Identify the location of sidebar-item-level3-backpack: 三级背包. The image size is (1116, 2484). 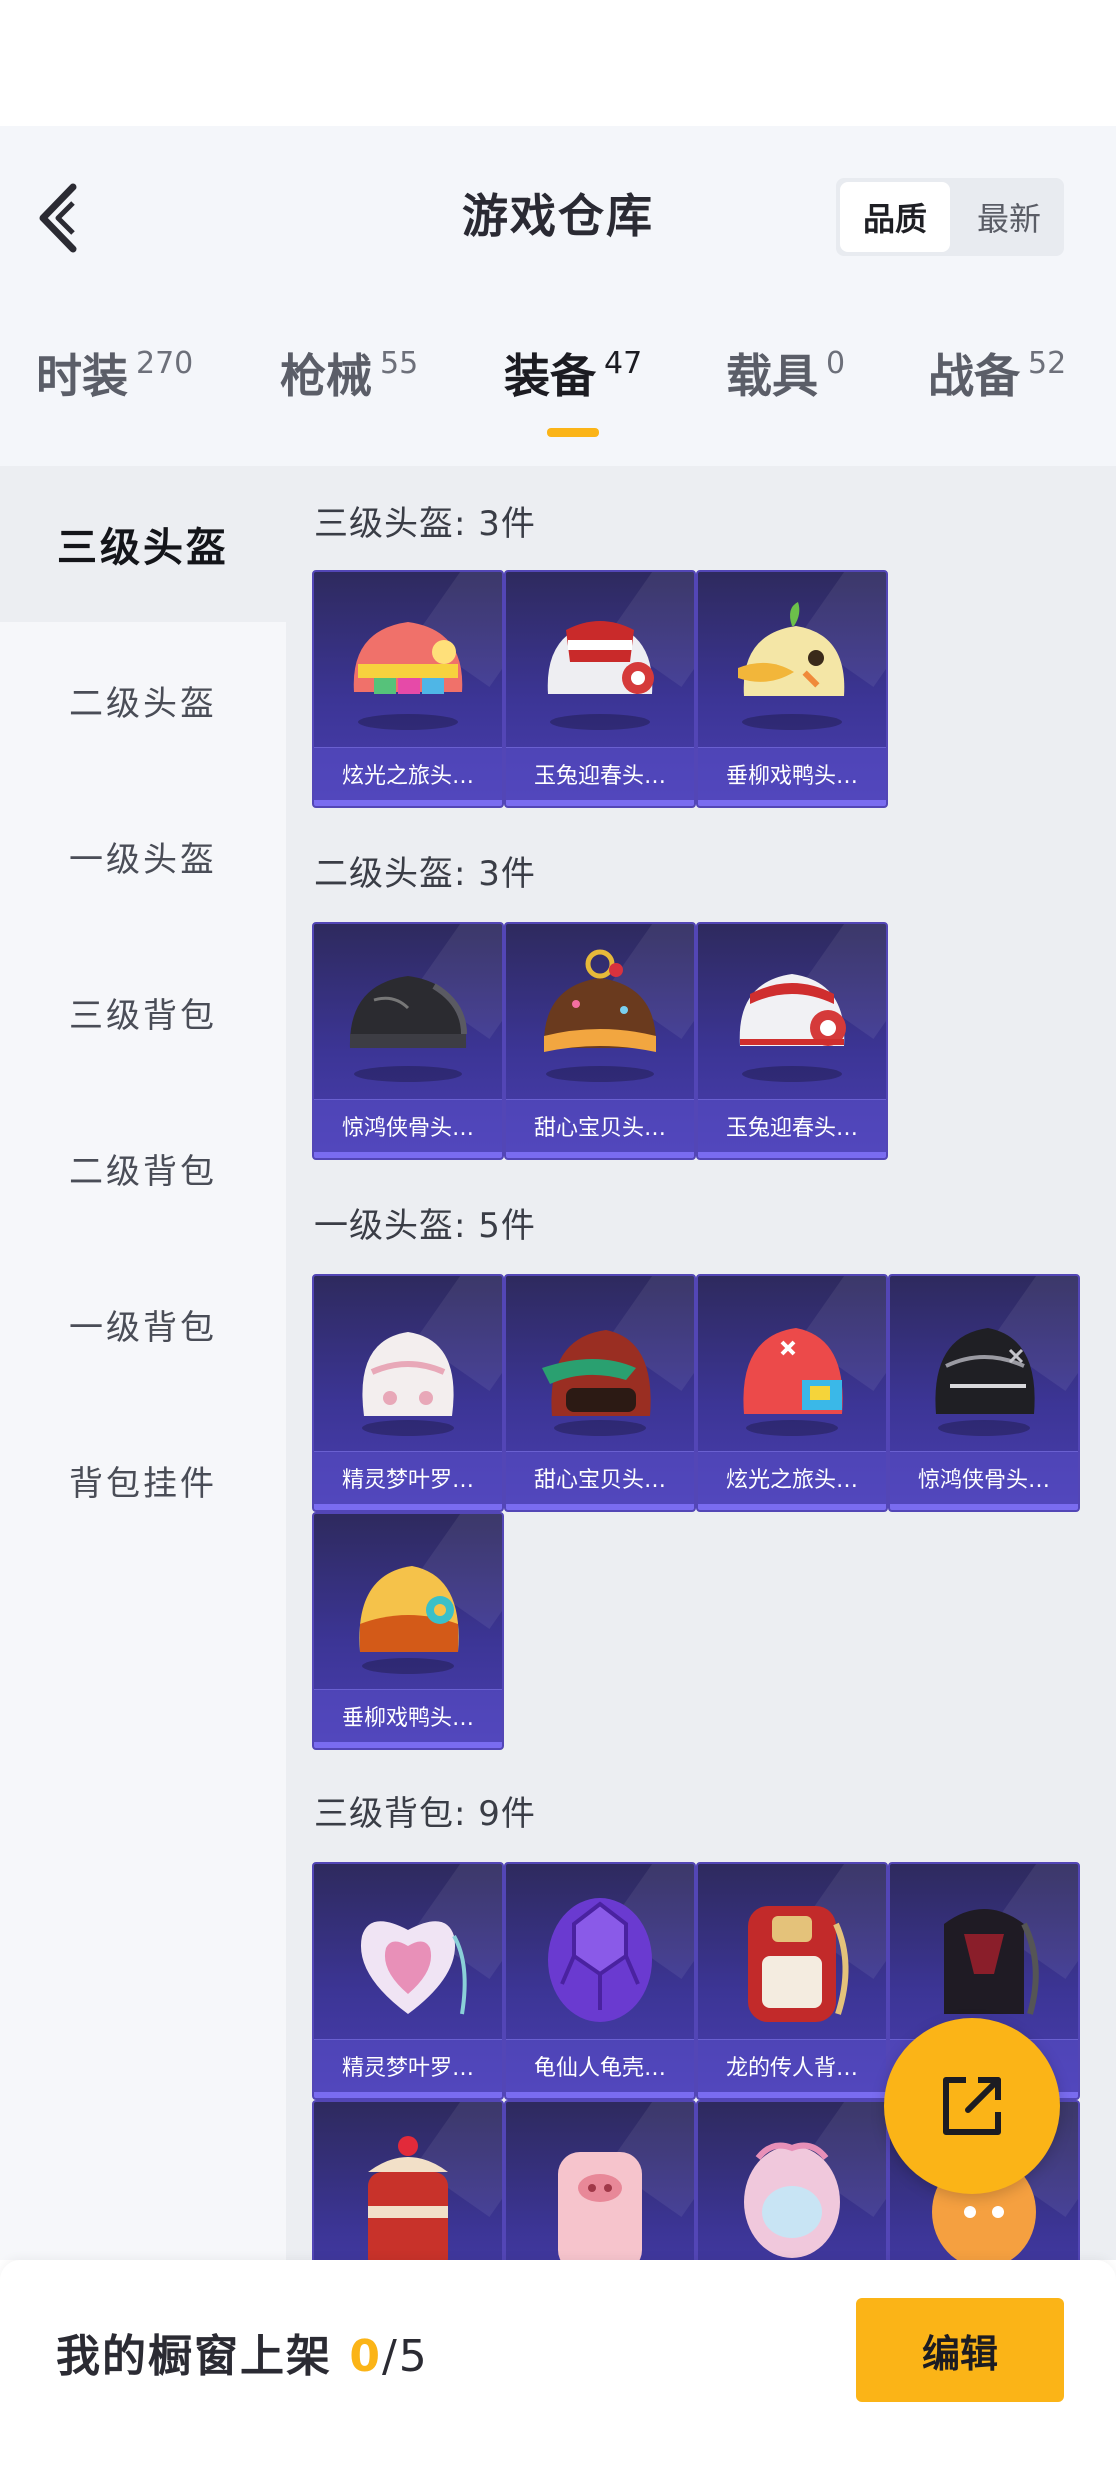
(143, 1012).